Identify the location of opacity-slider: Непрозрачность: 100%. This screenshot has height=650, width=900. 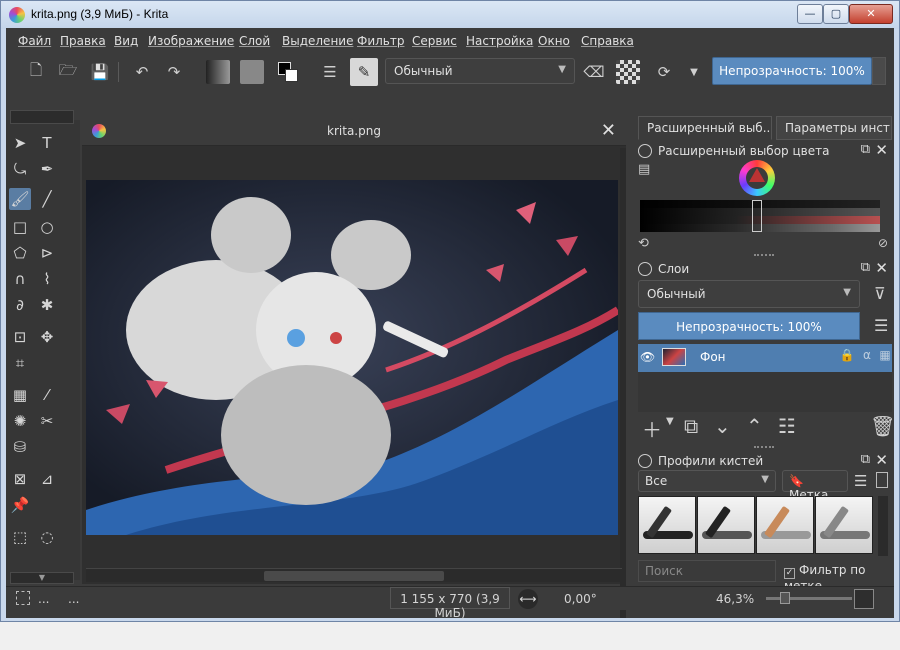
(792, 71).